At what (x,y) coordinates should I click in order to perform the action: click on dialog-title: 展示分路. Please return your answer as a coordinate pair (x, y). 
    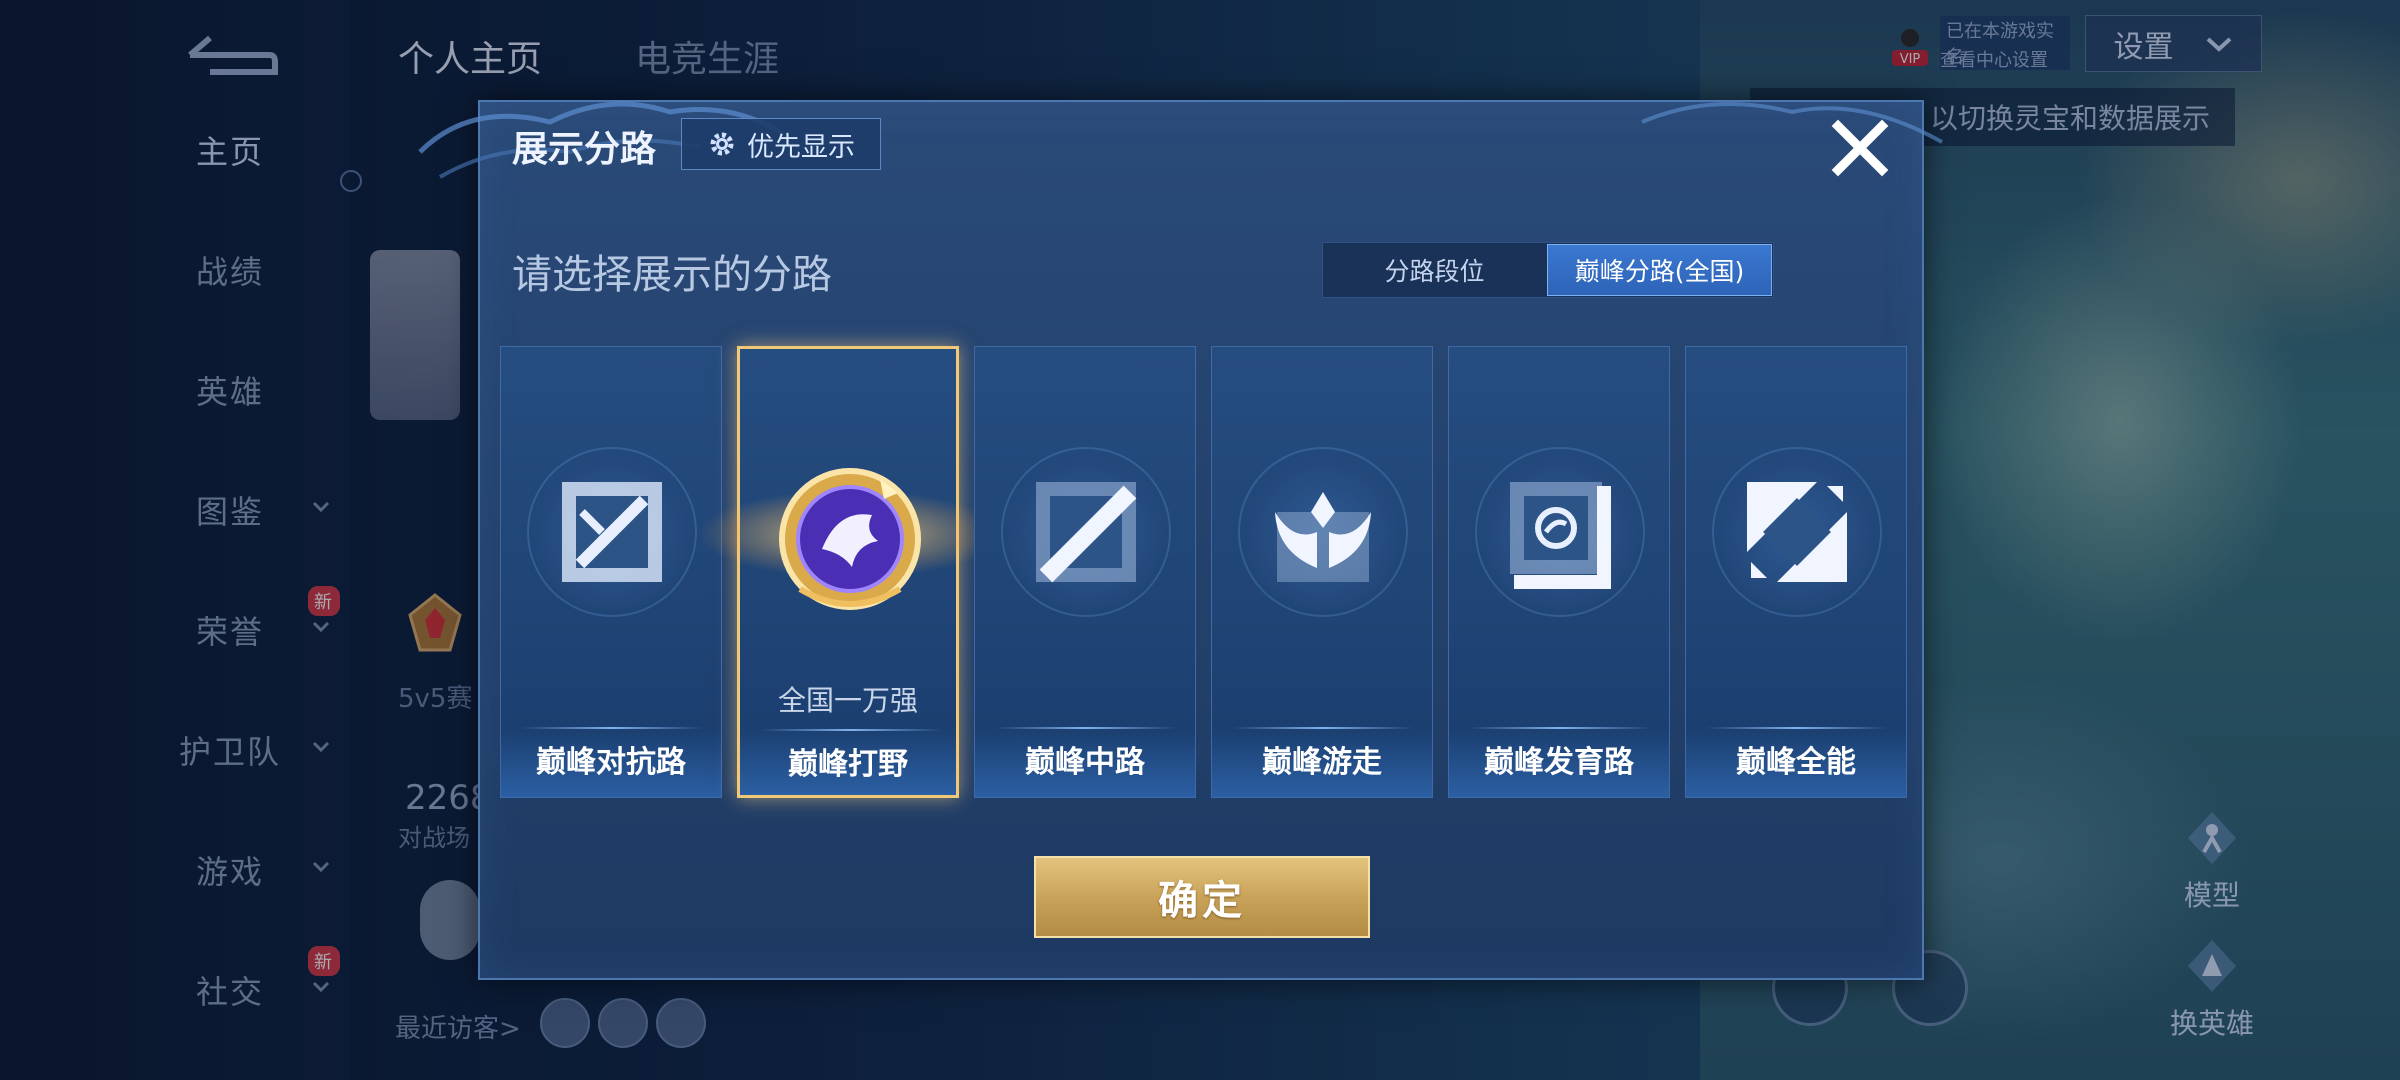
    Looking at the image, I should click on (584, 149).